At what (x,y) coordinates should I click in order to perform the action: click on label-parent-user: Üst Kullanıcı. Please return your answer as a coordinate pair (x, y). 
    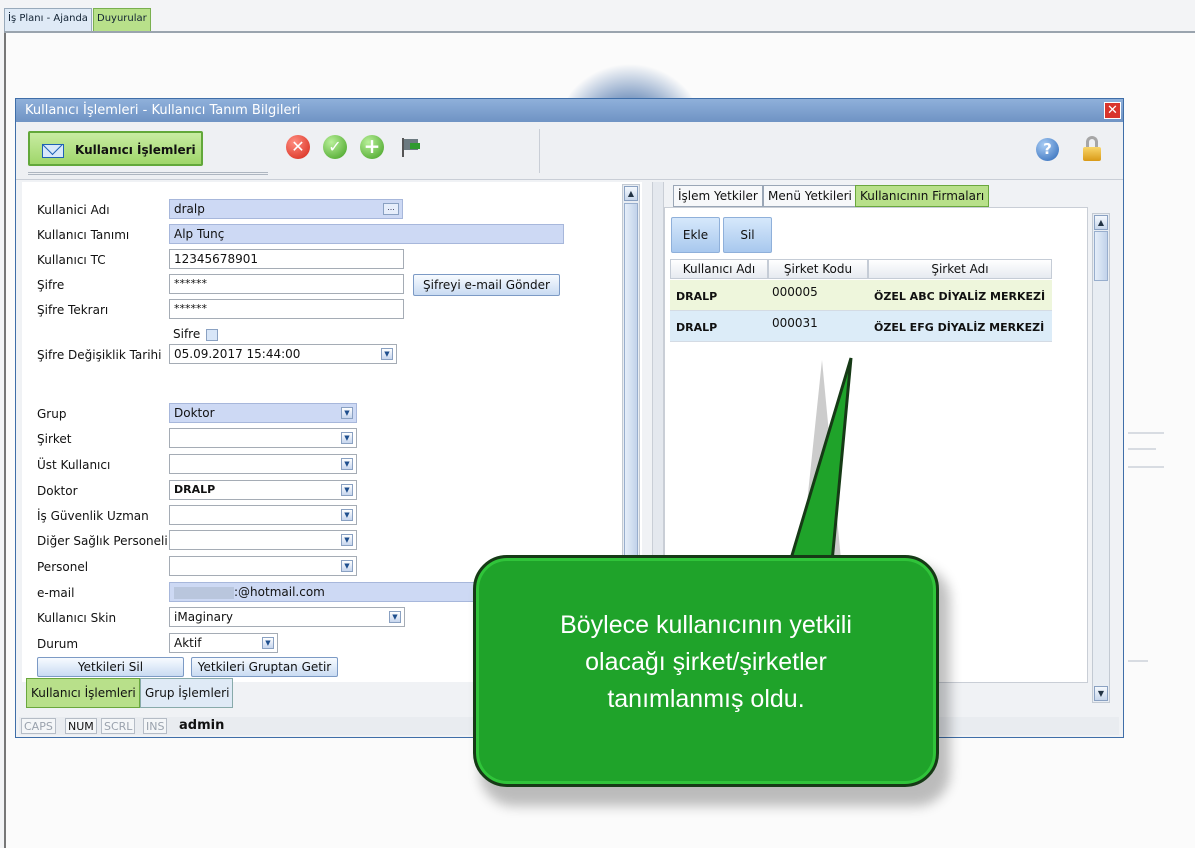
    Looking at the image, I should click on (74, 465).